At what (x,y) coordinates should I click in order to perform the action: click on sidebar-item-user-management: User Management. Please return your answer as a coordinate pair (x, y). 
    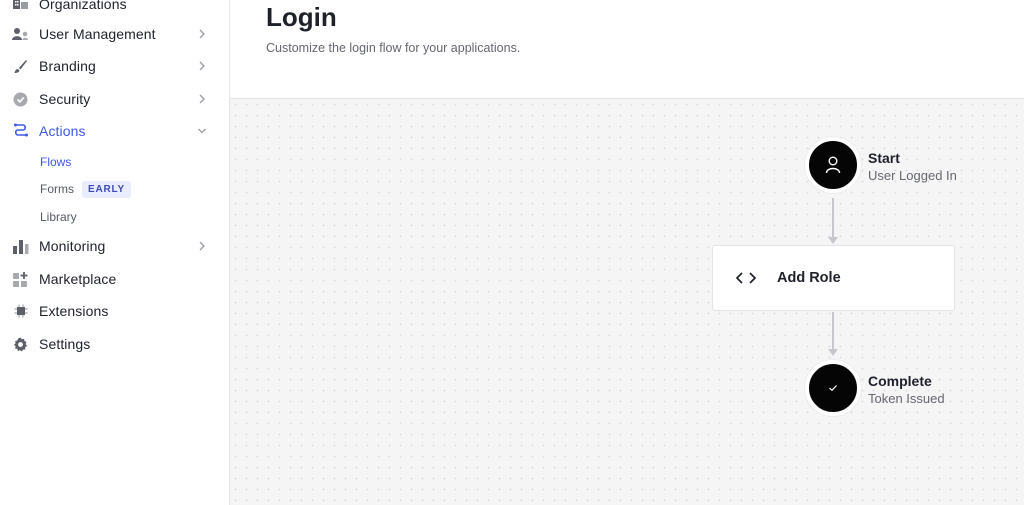
    Looking at the image, I should click on (114, 34).